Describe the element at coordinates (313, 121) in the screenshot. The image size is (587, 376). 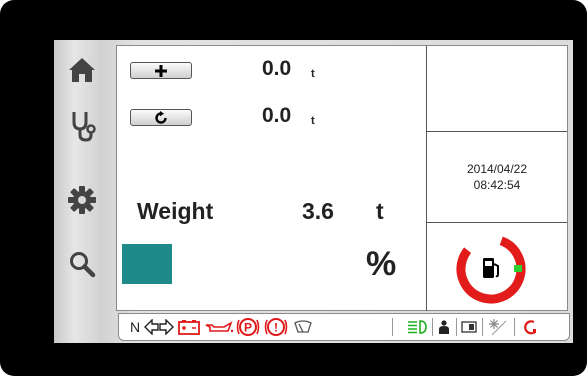
I see `counter-2-unit: t` at that location.